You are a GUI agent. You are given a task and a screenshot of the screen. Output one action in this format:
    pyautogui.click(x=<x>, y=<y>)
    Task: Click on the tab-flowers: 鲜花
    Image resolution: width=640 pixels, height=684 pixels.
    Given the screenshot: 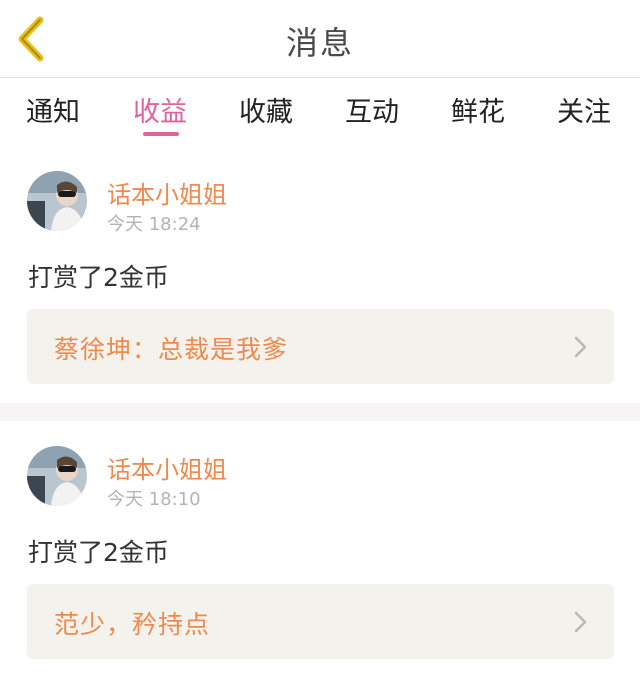 What is the action you would take?
    pyautogui.click(x=478, y=109)
    